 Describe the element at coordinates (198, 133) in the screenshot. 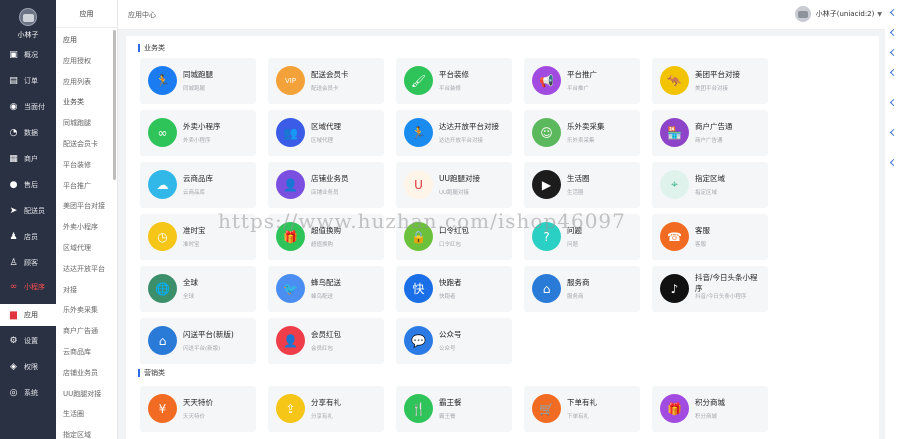

I see `app-tile: ∞ 外卖小程序 外卖小程序` at that location.